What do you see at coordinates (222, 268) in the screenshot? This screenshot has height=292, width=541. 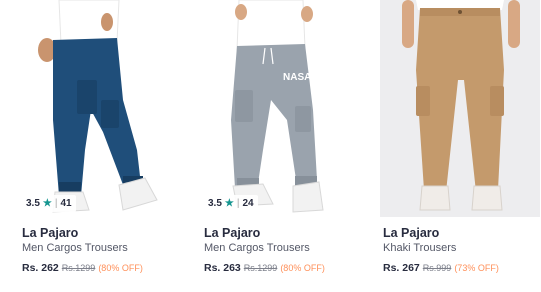 I see `product-price: Rs. 263` at bounding box center [222, 268].